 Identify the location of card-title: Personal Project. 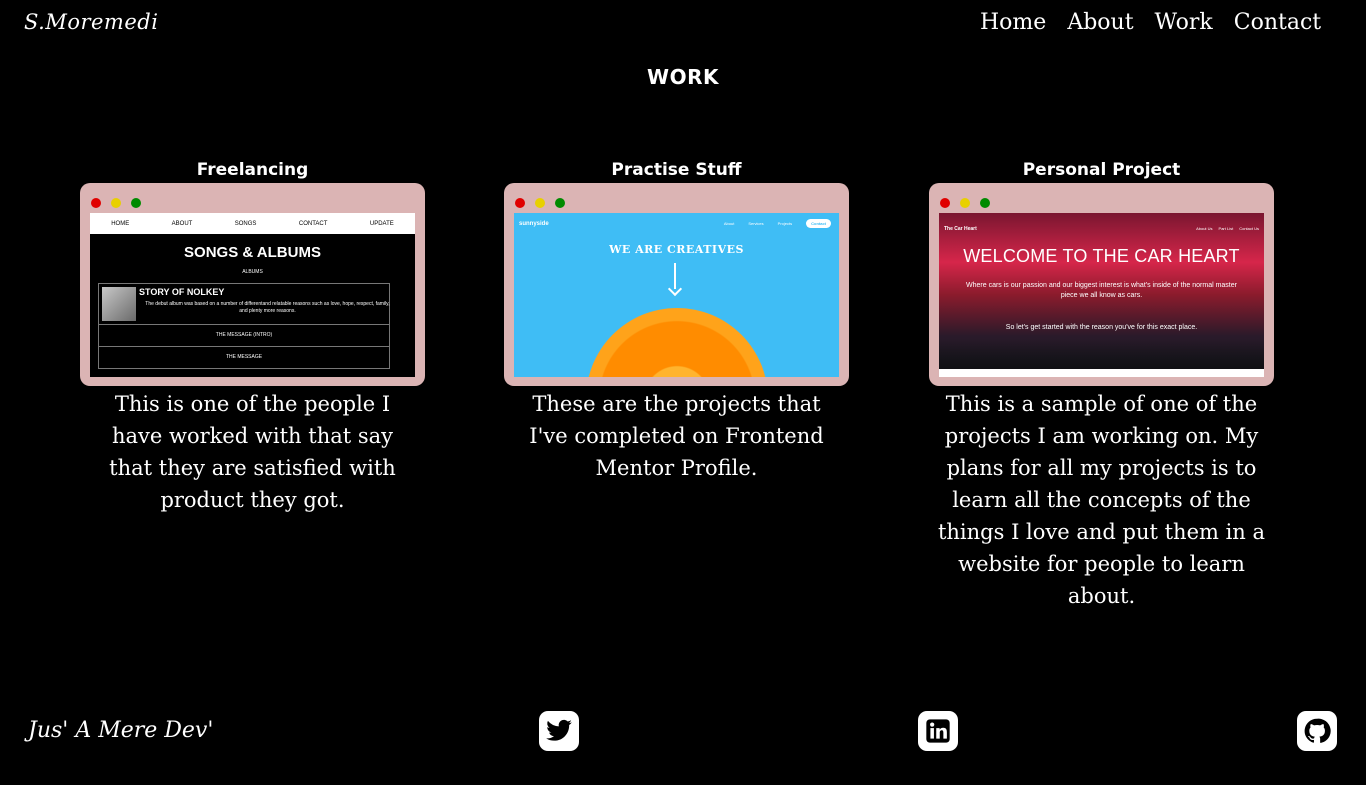
(1101, 170).